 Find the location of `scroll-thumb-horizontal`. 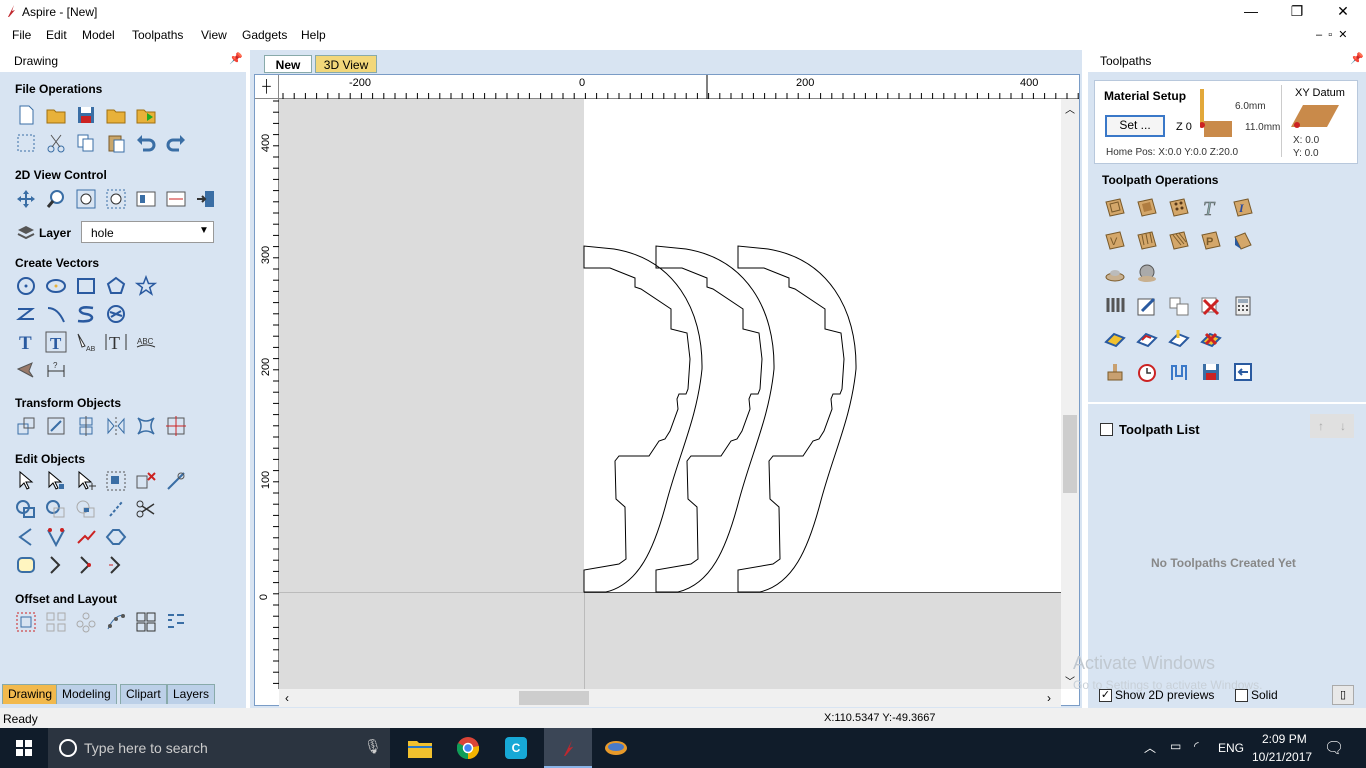

scroll-thumb-horizontal is located at coordinates (554, 698).